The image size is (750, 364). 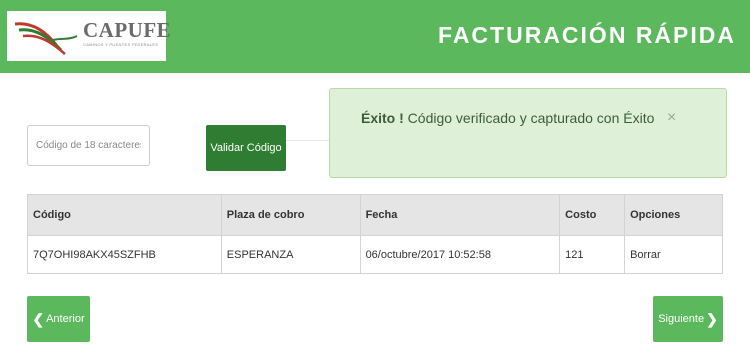 What do you see at coordinates (127, 30) in the screenshot?
I see `logo-text: CAPUFE` at bounding box center [127, 30].